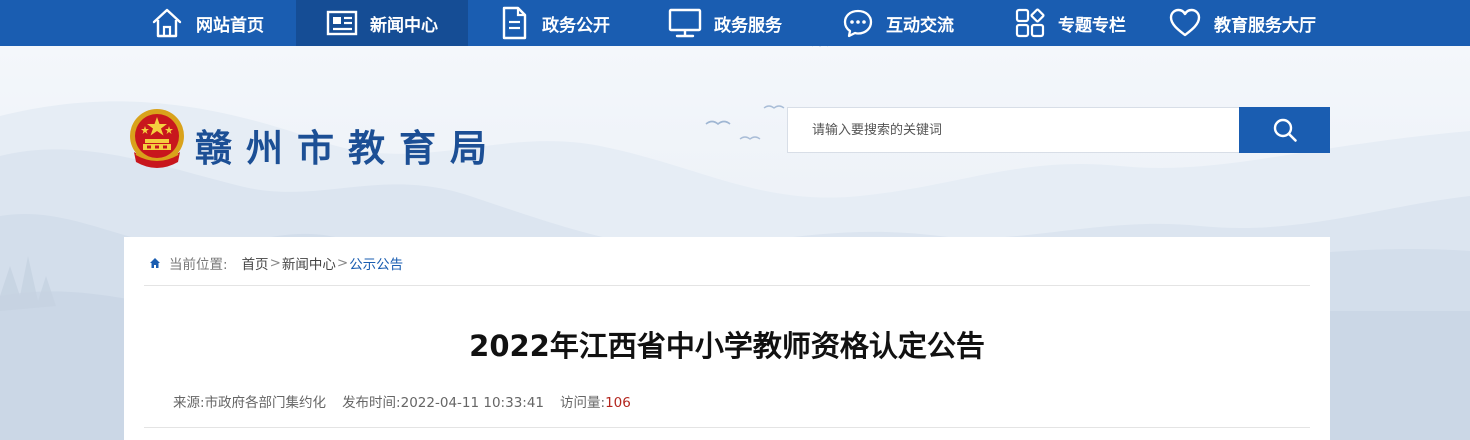 The height and width of the screenshot is (440, 1470). Describe the element at coordinates (255, 263) in the screenshot. I see `breadcrumb-home-link: 首页` at that location.